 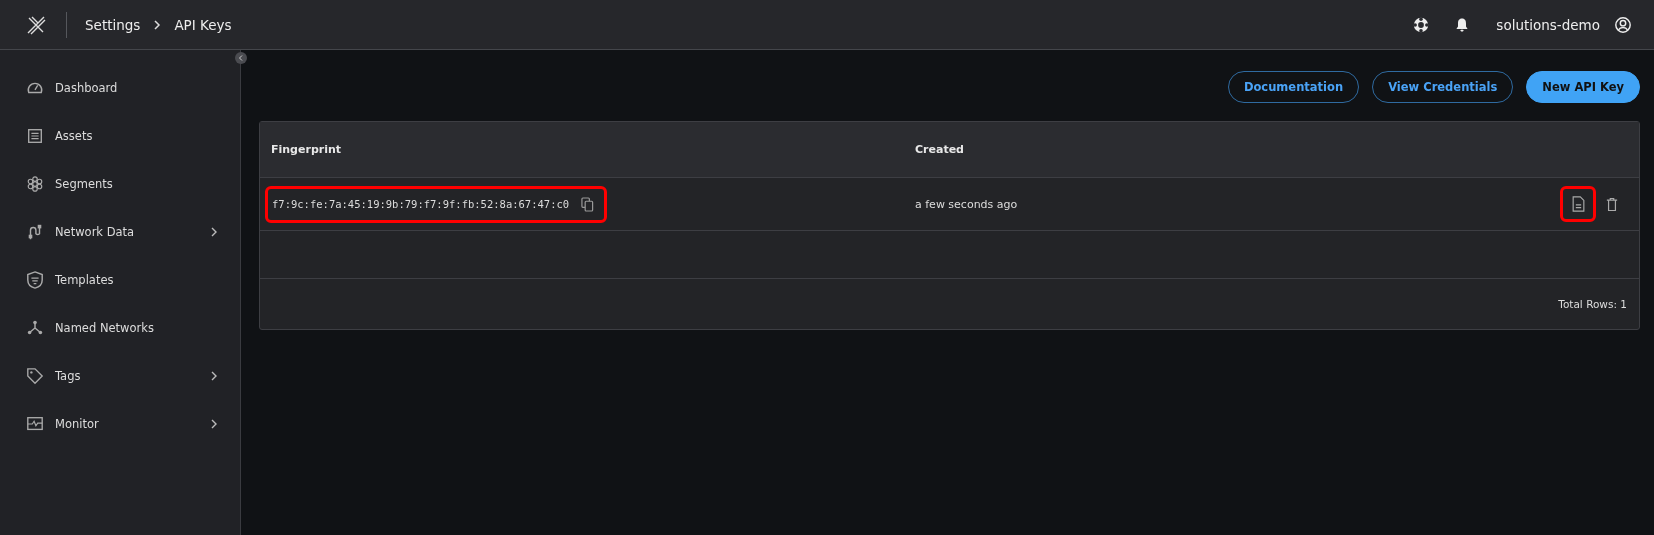 I want to click on nav-label: Assets, so click(x=74, y=136).